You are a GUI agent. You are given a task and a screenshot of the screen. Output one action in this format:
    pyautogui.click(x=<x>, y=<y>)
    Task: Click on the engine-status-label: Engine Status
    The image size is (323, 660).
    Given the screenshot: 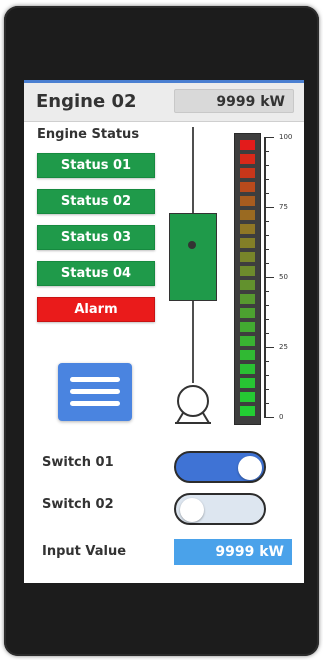 What is the action you would take?
    pyautogui.click(x=88, y=134)
    